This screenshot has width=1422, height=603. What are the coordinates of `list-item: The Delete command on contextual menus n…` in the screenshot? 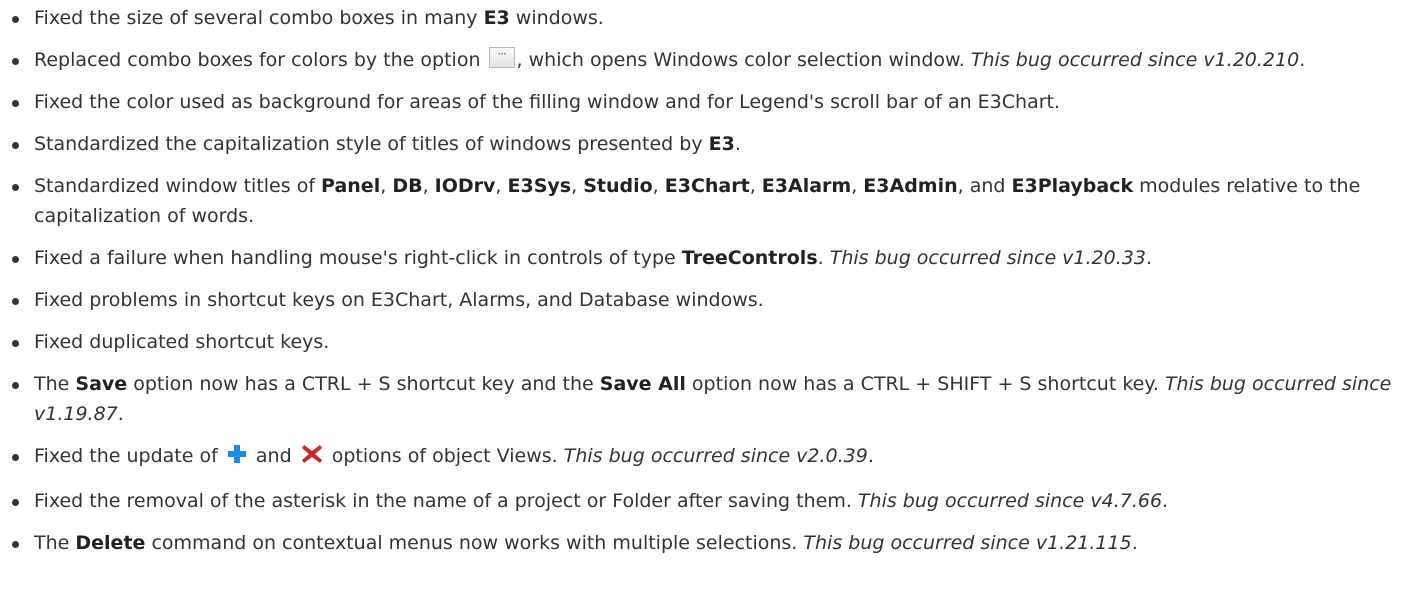 It's located at (705, 543).